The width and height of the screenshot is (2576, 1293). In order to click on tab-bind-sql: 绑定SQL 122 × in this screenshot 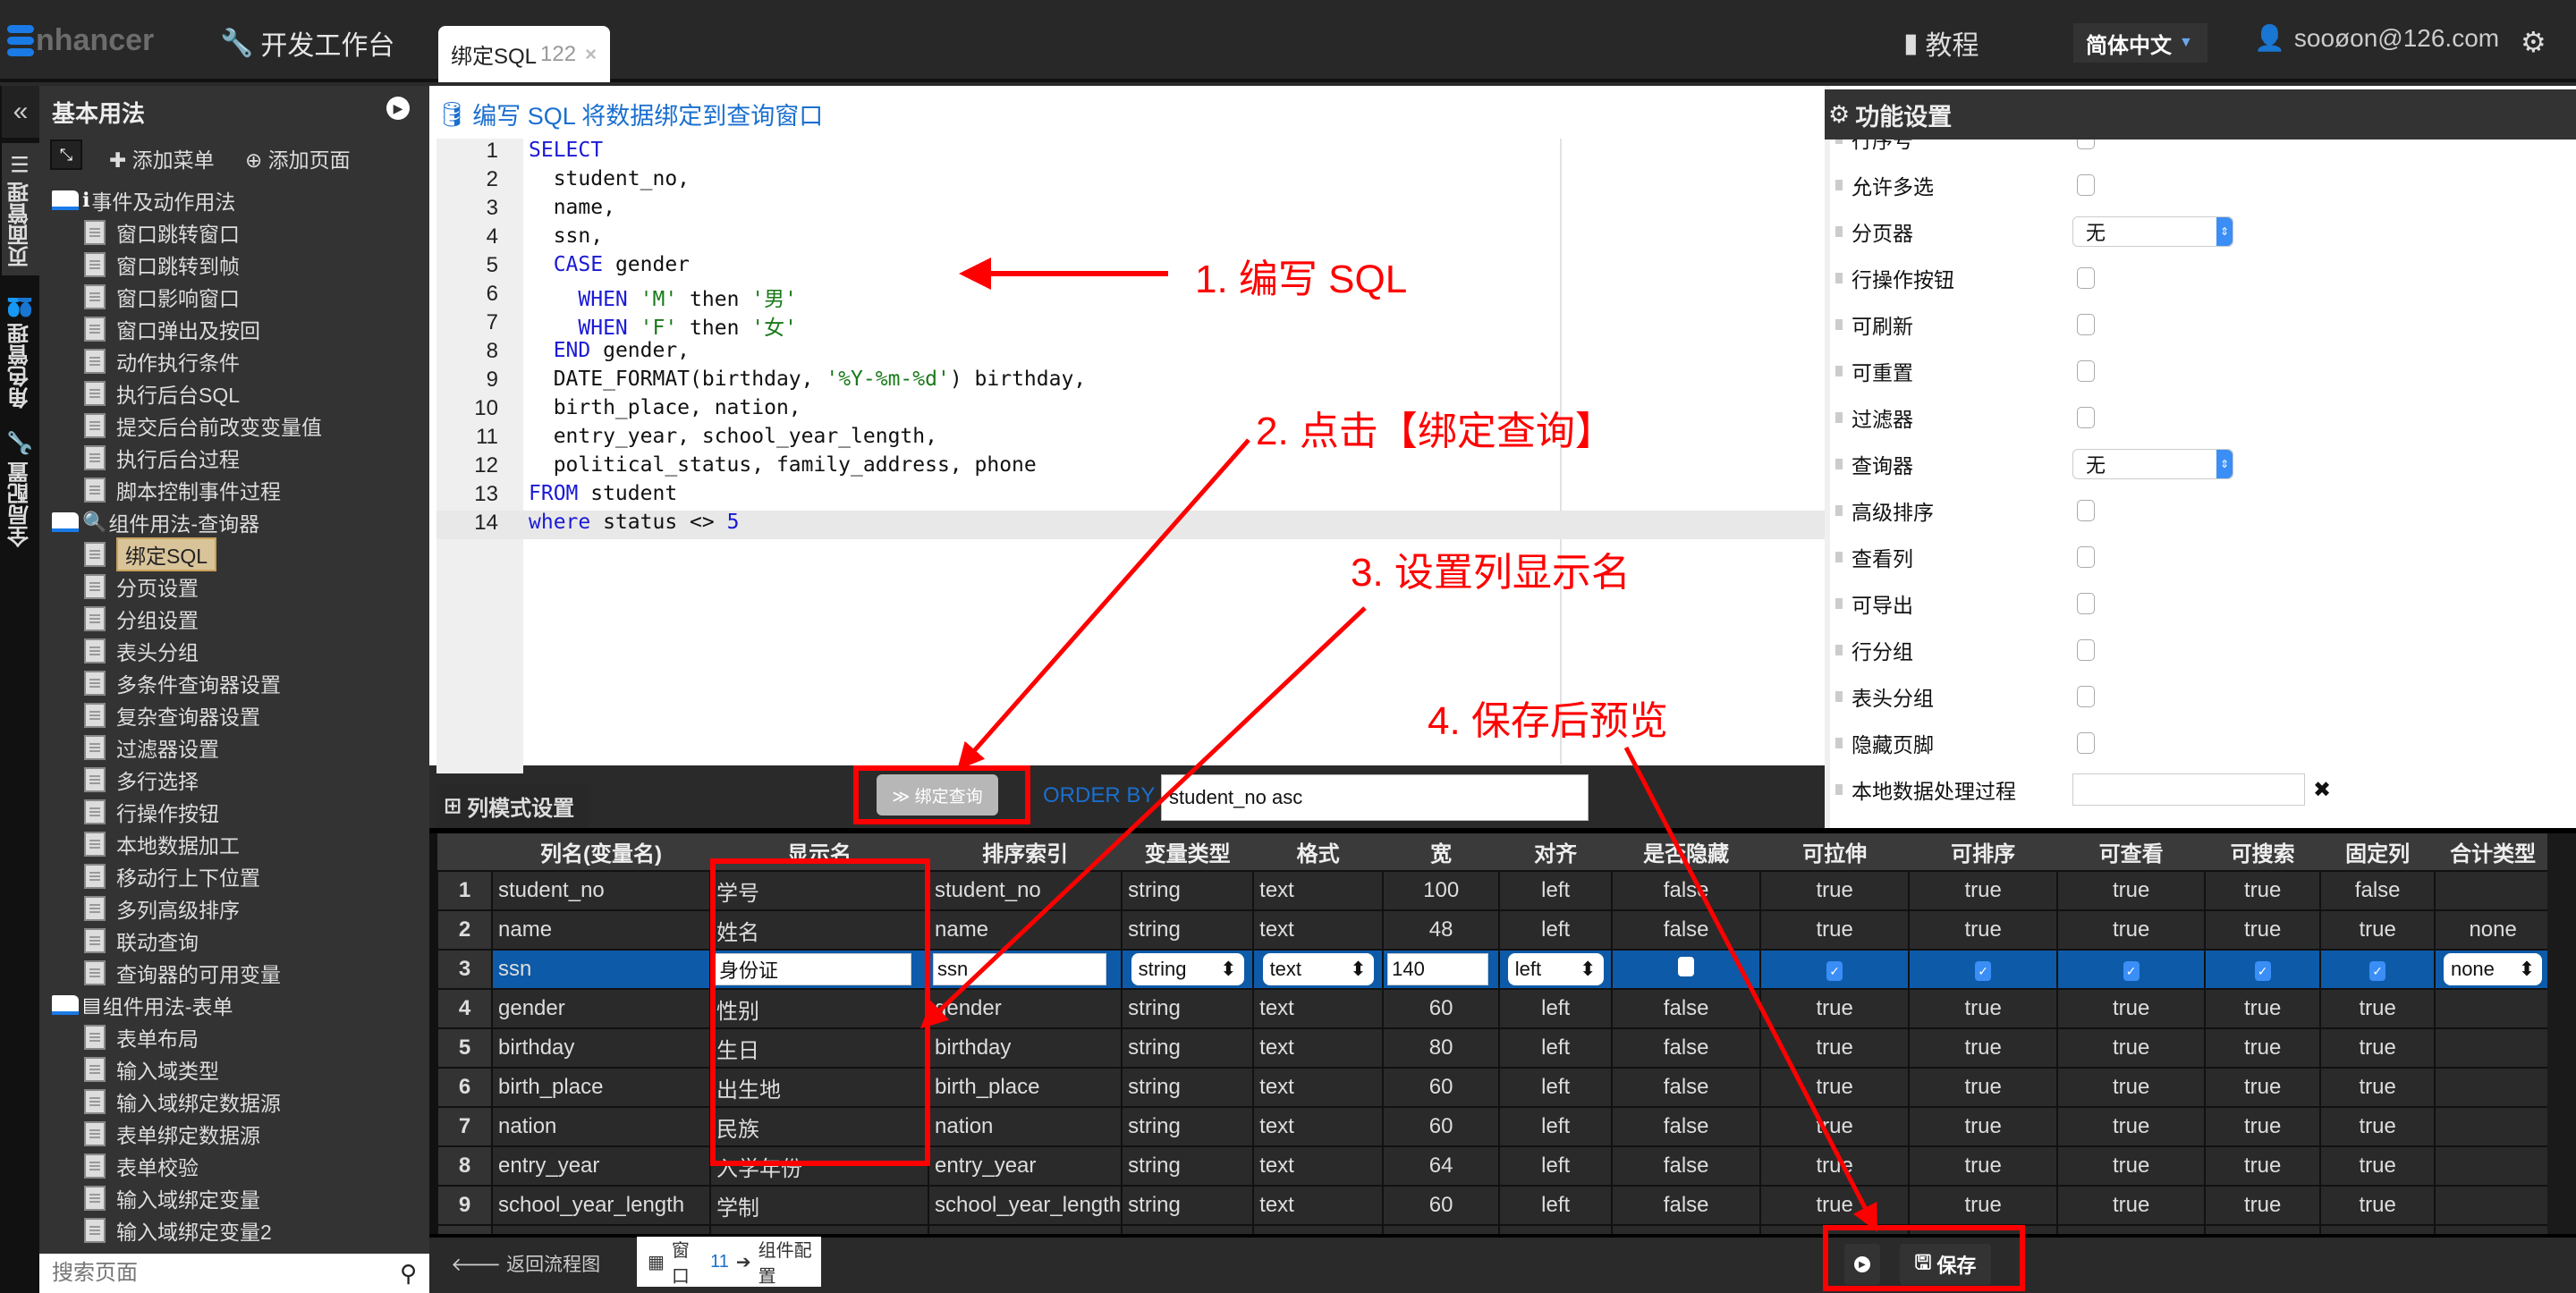, I will do `click(524, 54)`.